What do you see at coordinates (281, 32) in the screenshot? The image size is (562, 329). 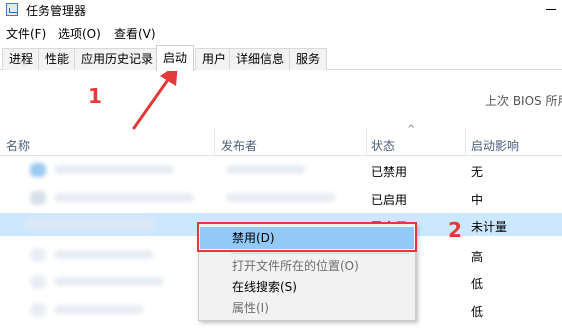 I see `menu-bar: 文件(F) 选项(O) 查看(V)` at bounding box center [281, 32].